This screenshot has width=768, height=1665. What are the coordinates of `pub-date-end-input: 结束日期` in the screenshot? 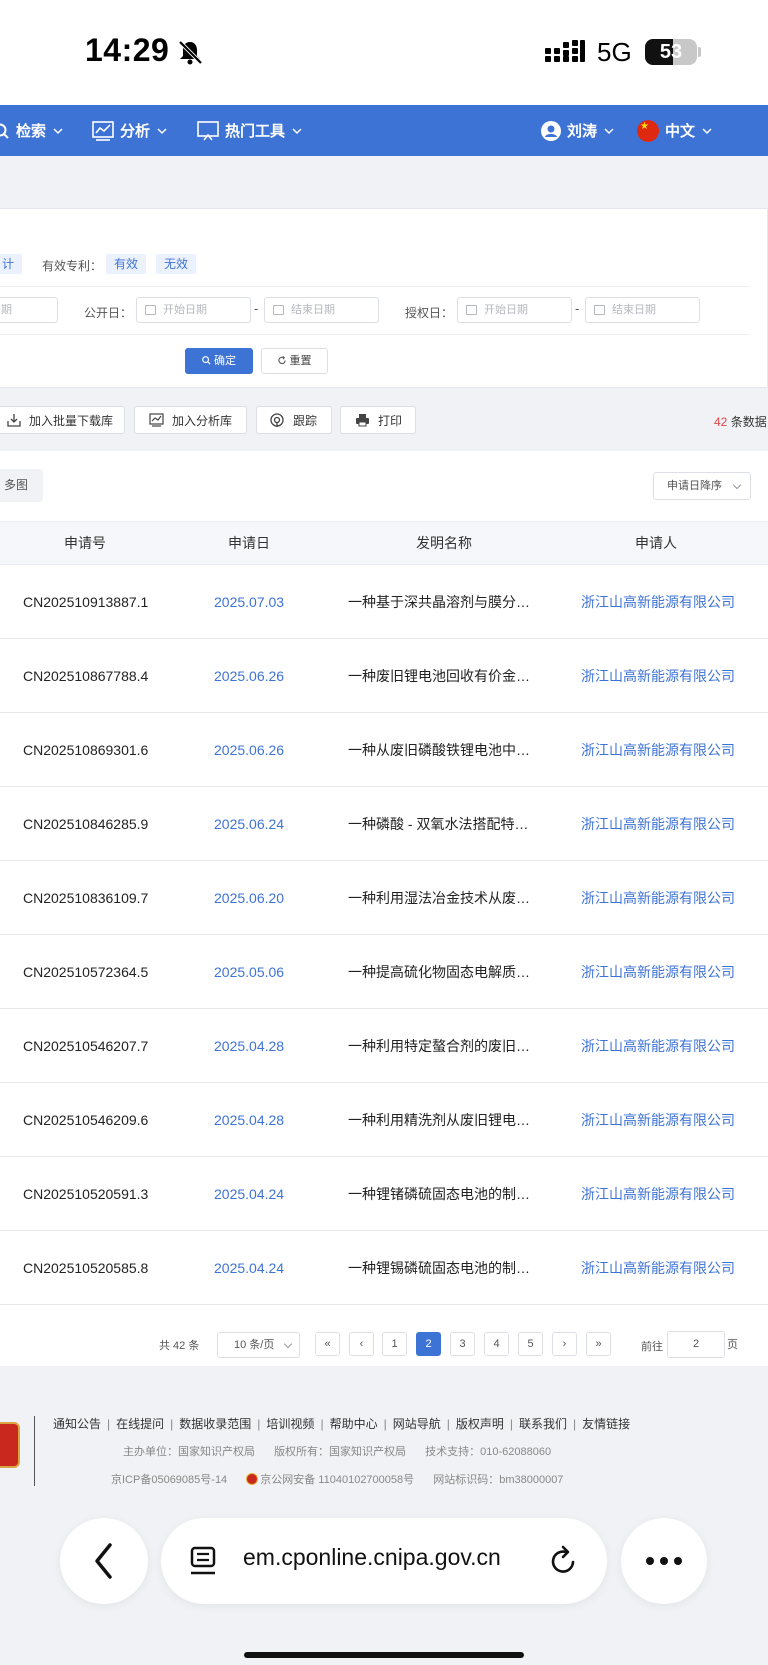 It's located at (321, 310).